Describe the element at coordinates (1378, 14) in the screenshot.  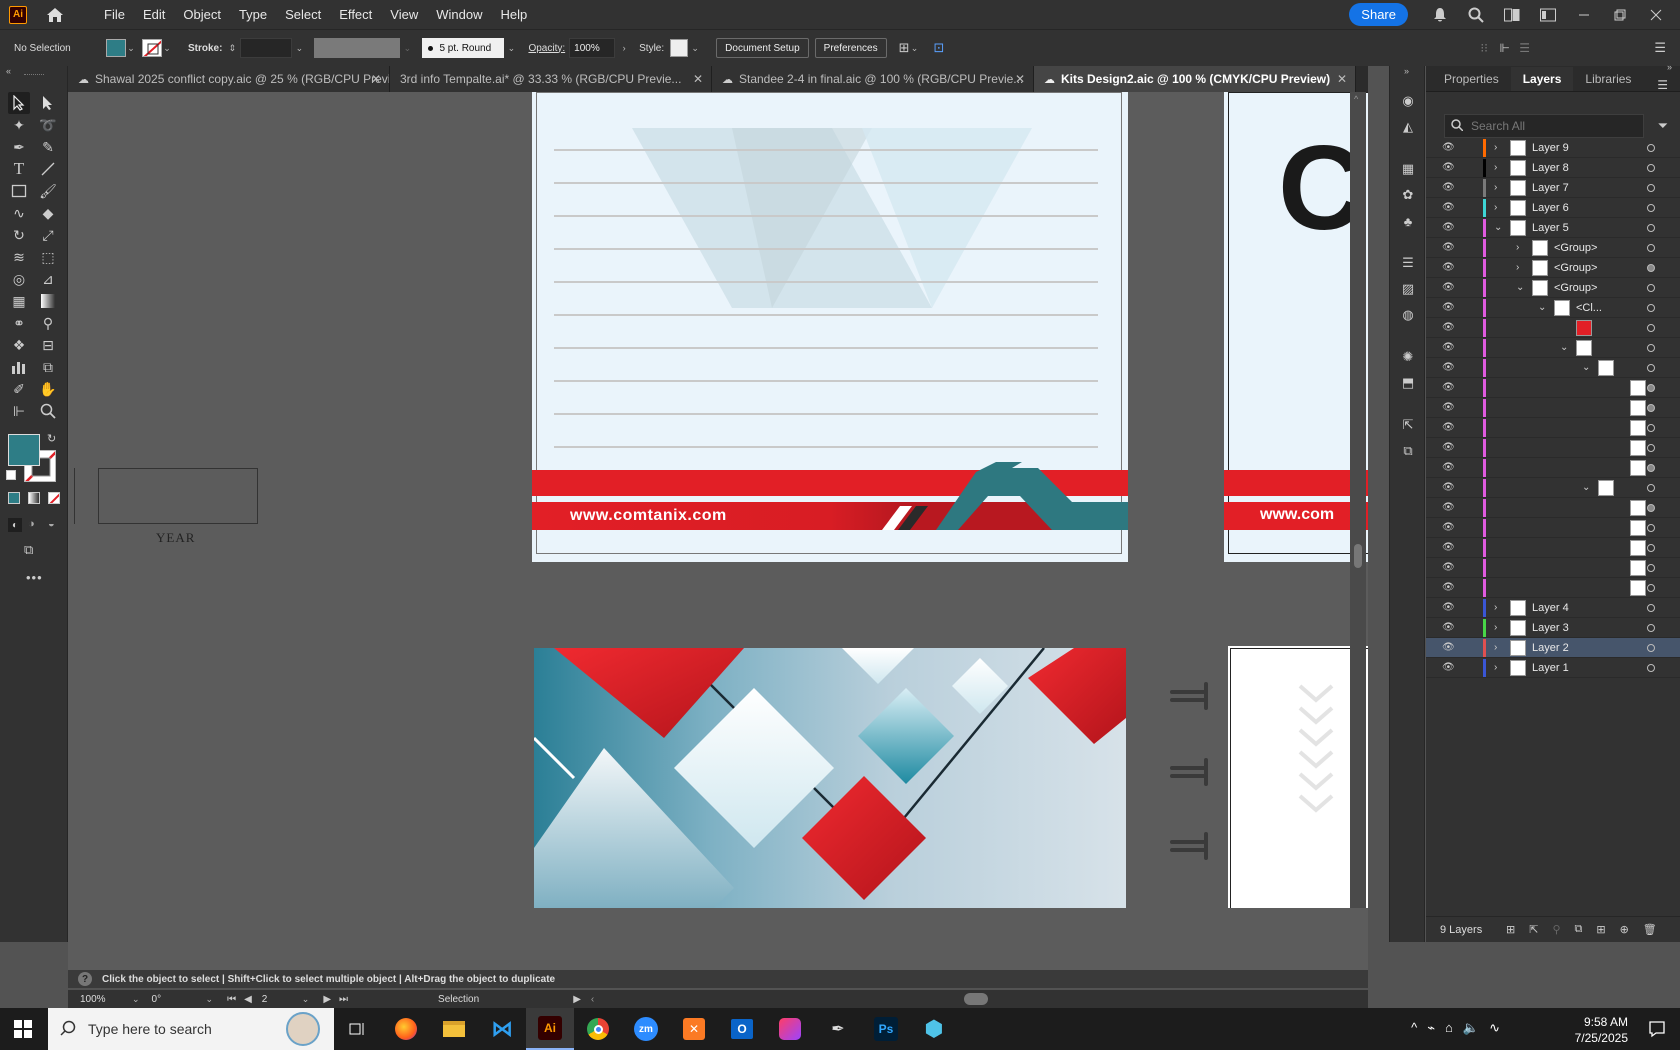
I see `share-button: Share` at that location.